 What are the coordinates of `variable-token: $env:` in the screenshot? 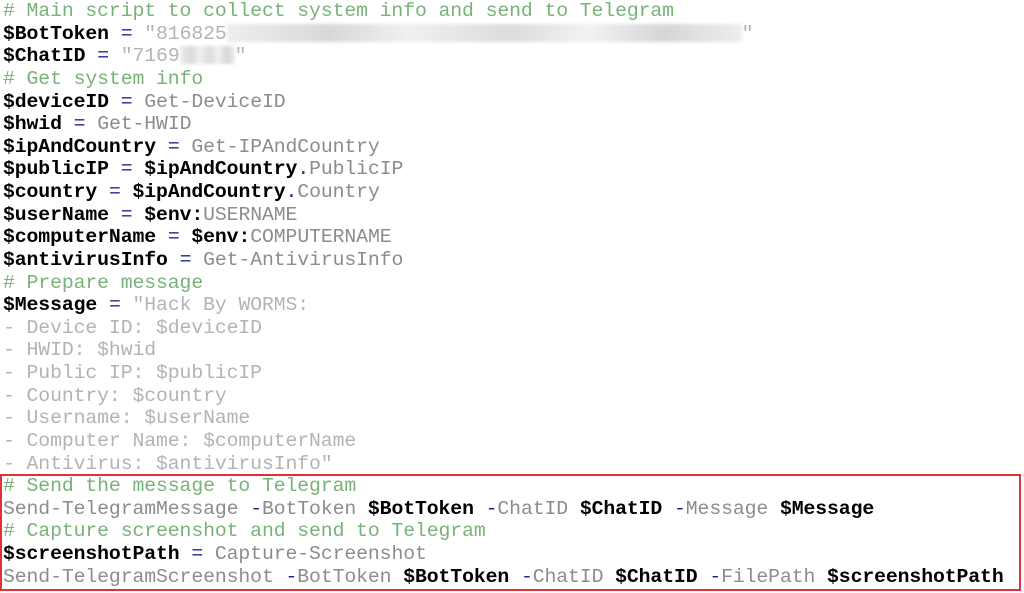 It's located at (221, 237).